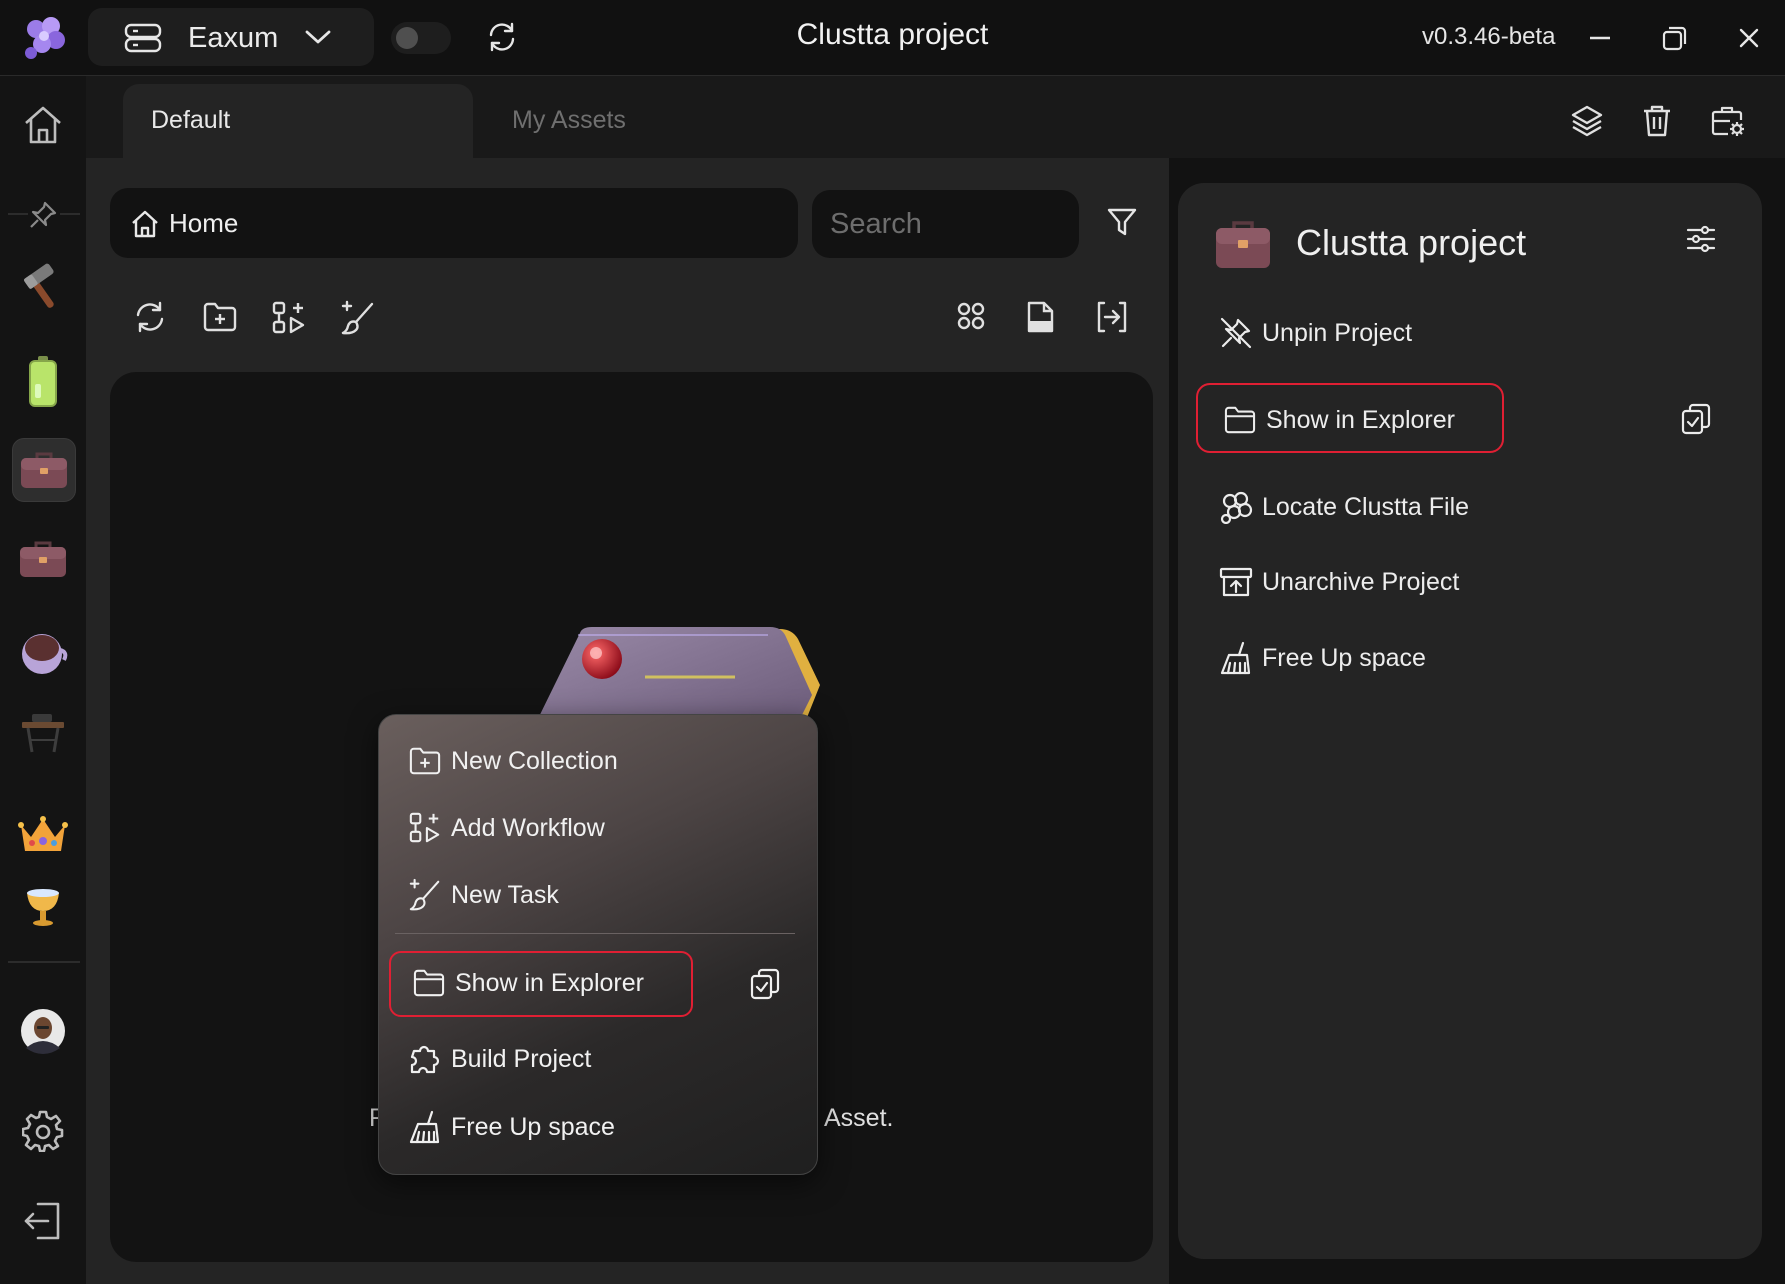 The image size is (1785, 1284). Describe the element at coordinates (505, 894) in the screenshot. I see `menu-item-label: New Task` at that location.